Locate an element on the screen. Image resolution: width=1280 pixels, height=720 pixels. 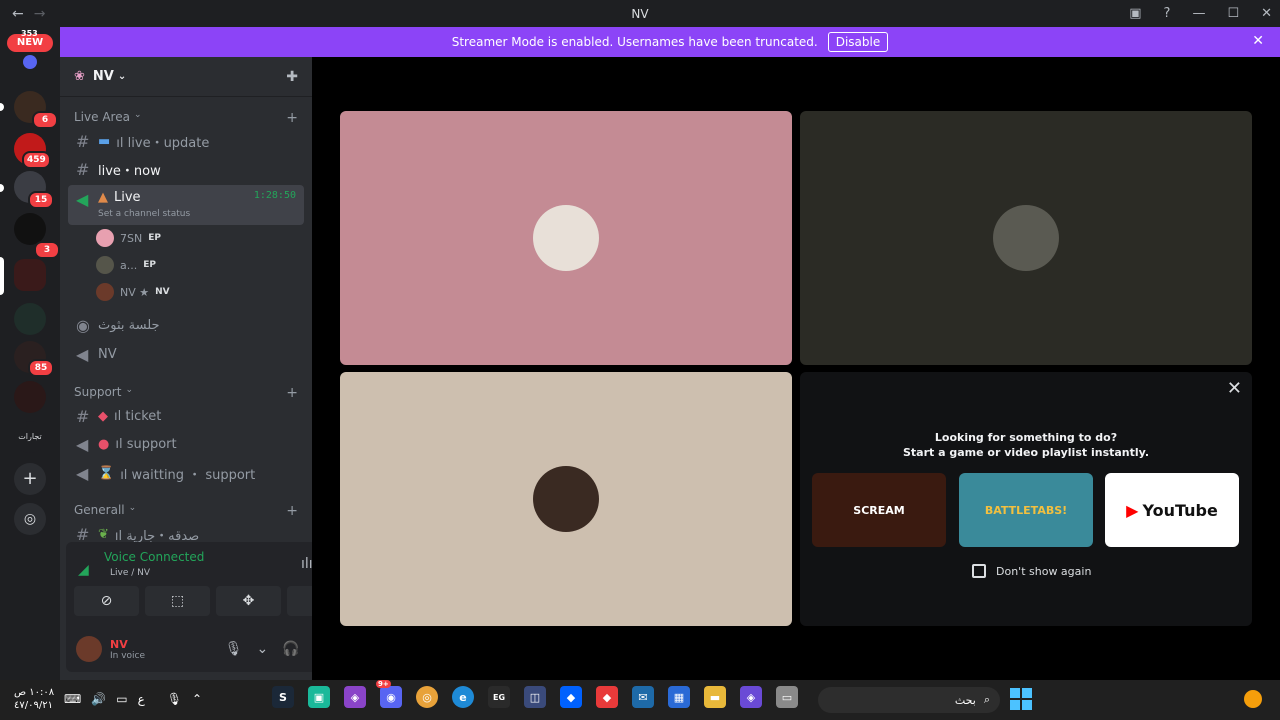
notification-icon is located at coordinates (1253, 699).